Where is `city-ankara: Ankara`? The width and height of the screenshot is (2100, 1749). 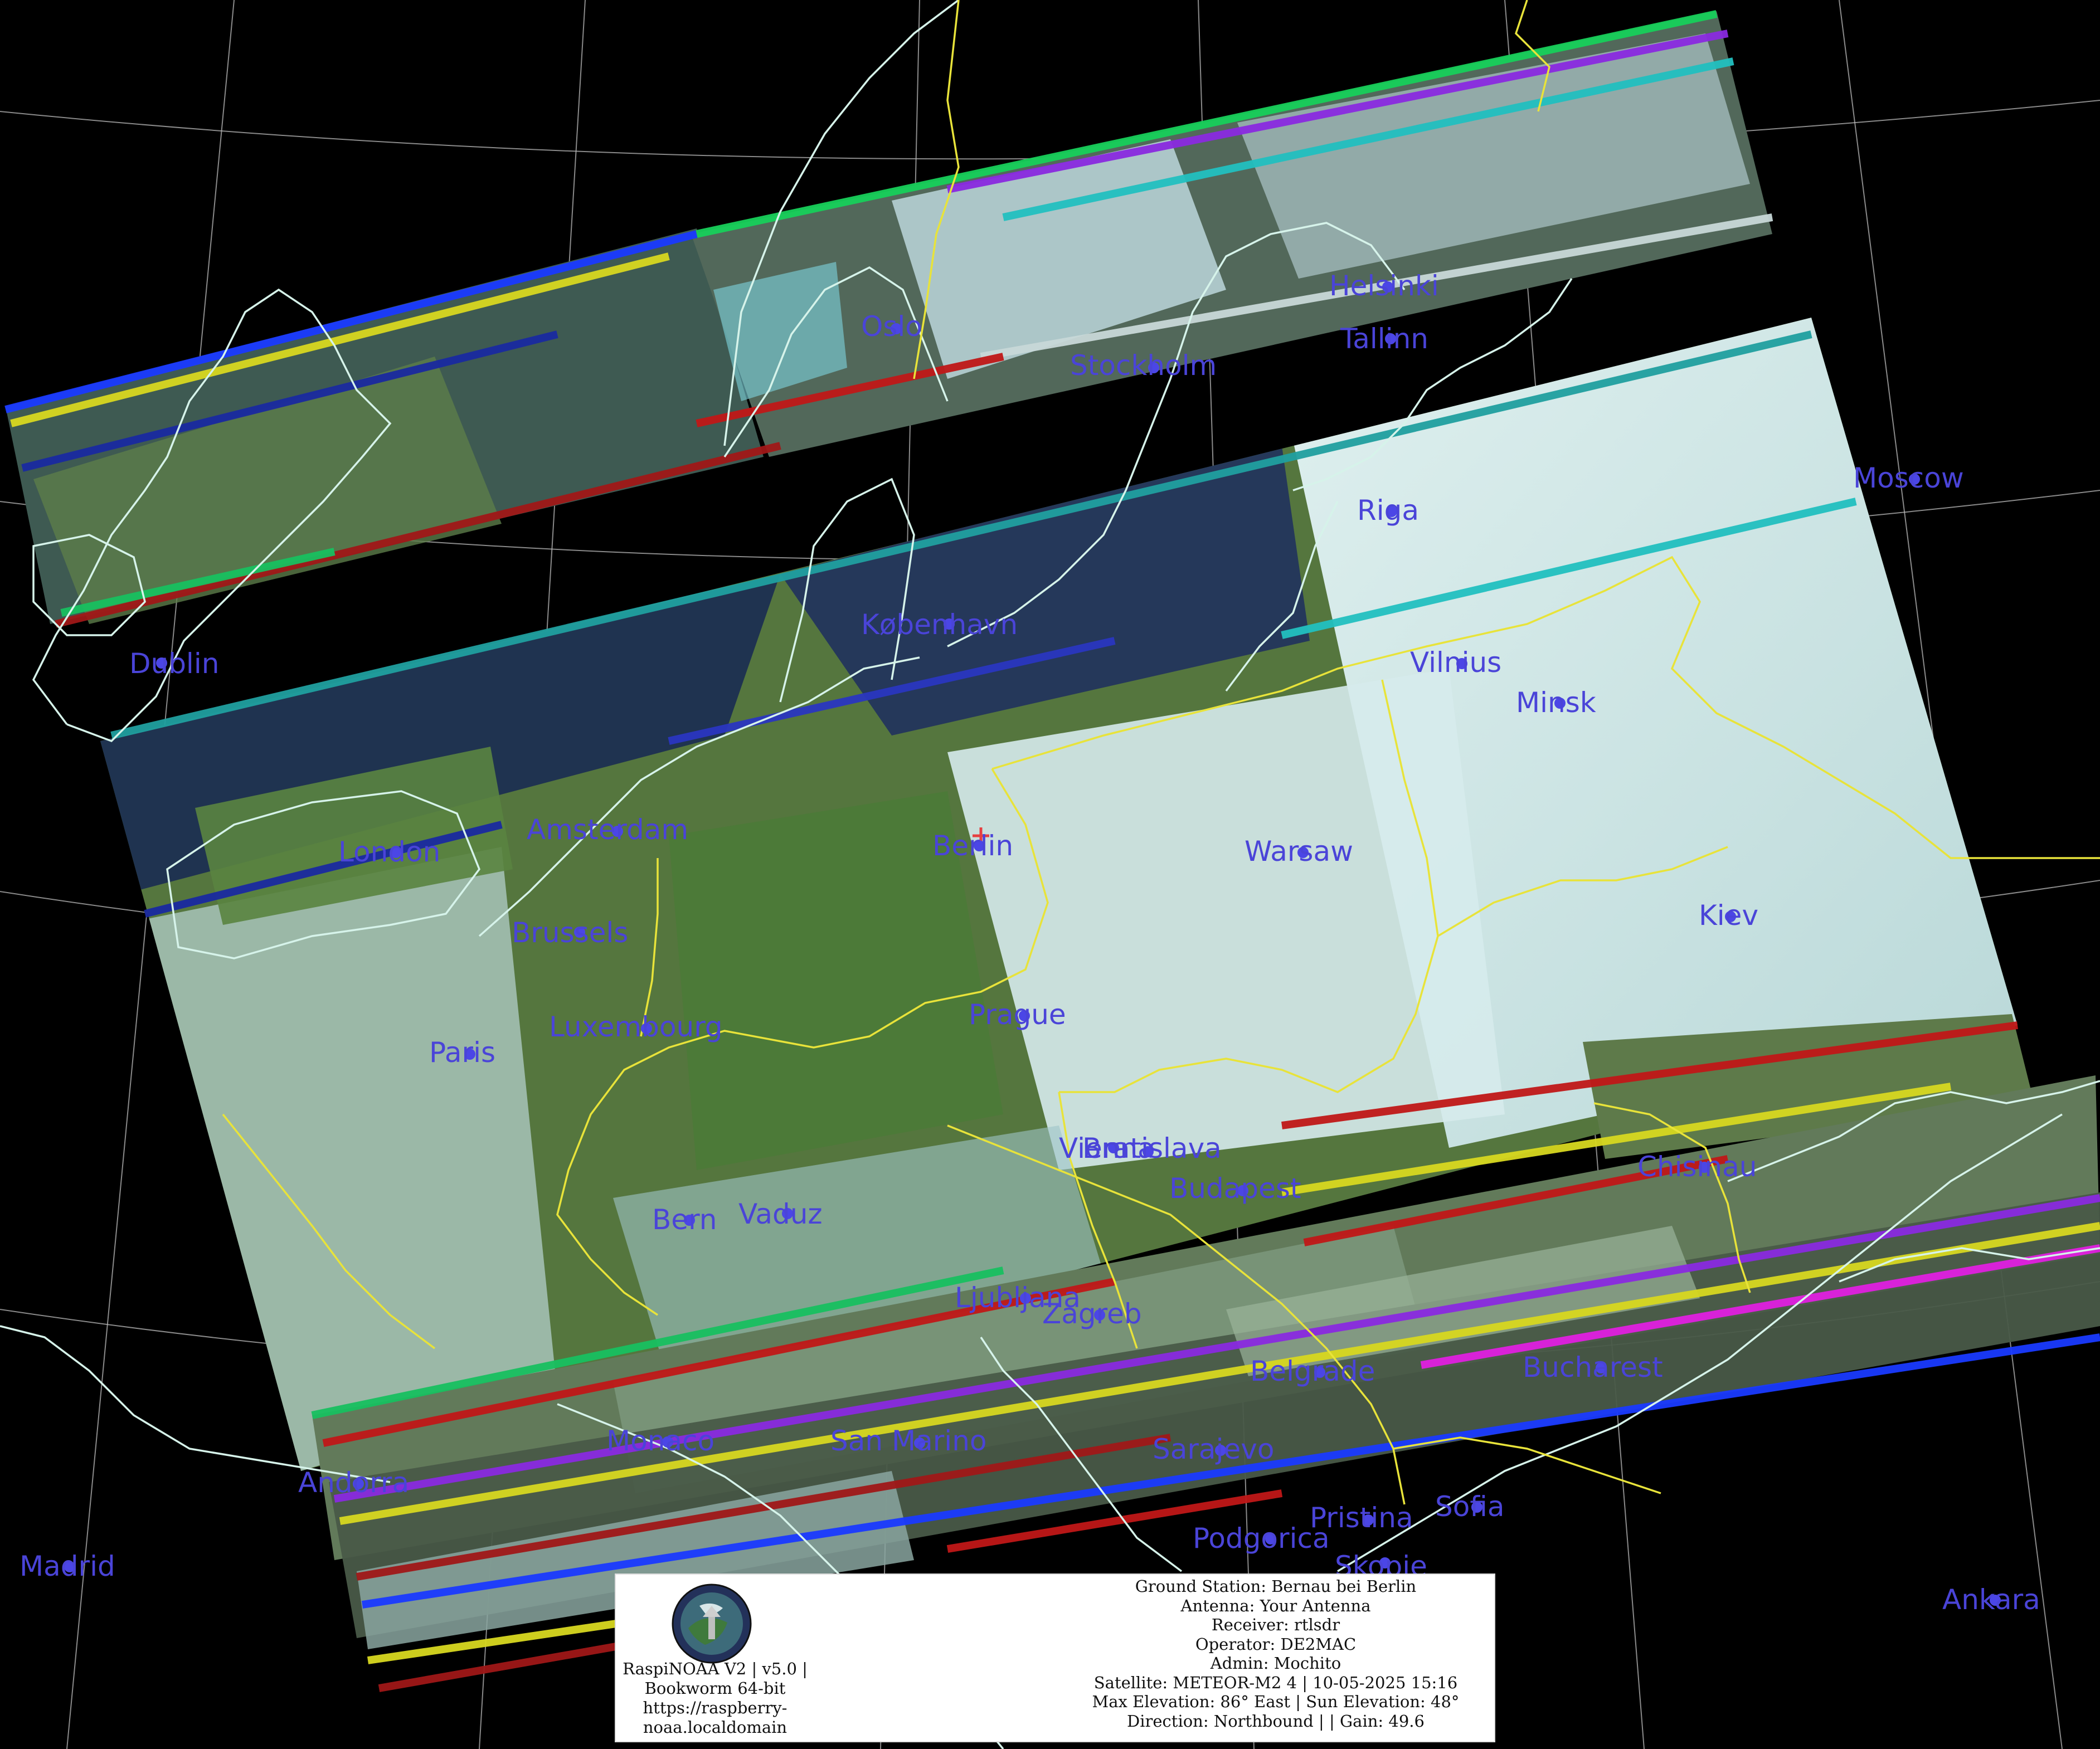
city-ankara: Ankara is located at coordinates (1991, 1600).